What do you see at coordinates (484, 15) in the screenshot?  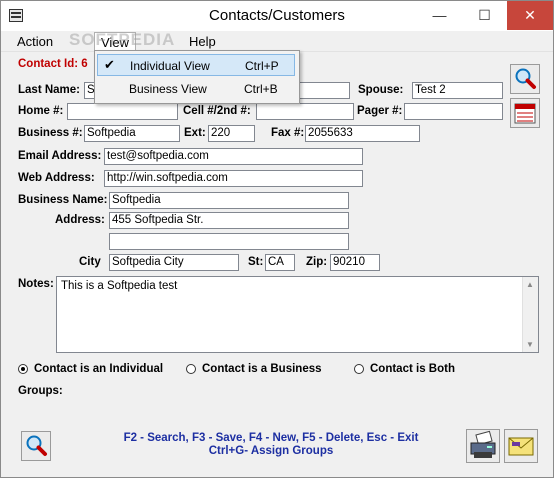 I see `maximize-button: ☐` at bounding box center [484, 15].